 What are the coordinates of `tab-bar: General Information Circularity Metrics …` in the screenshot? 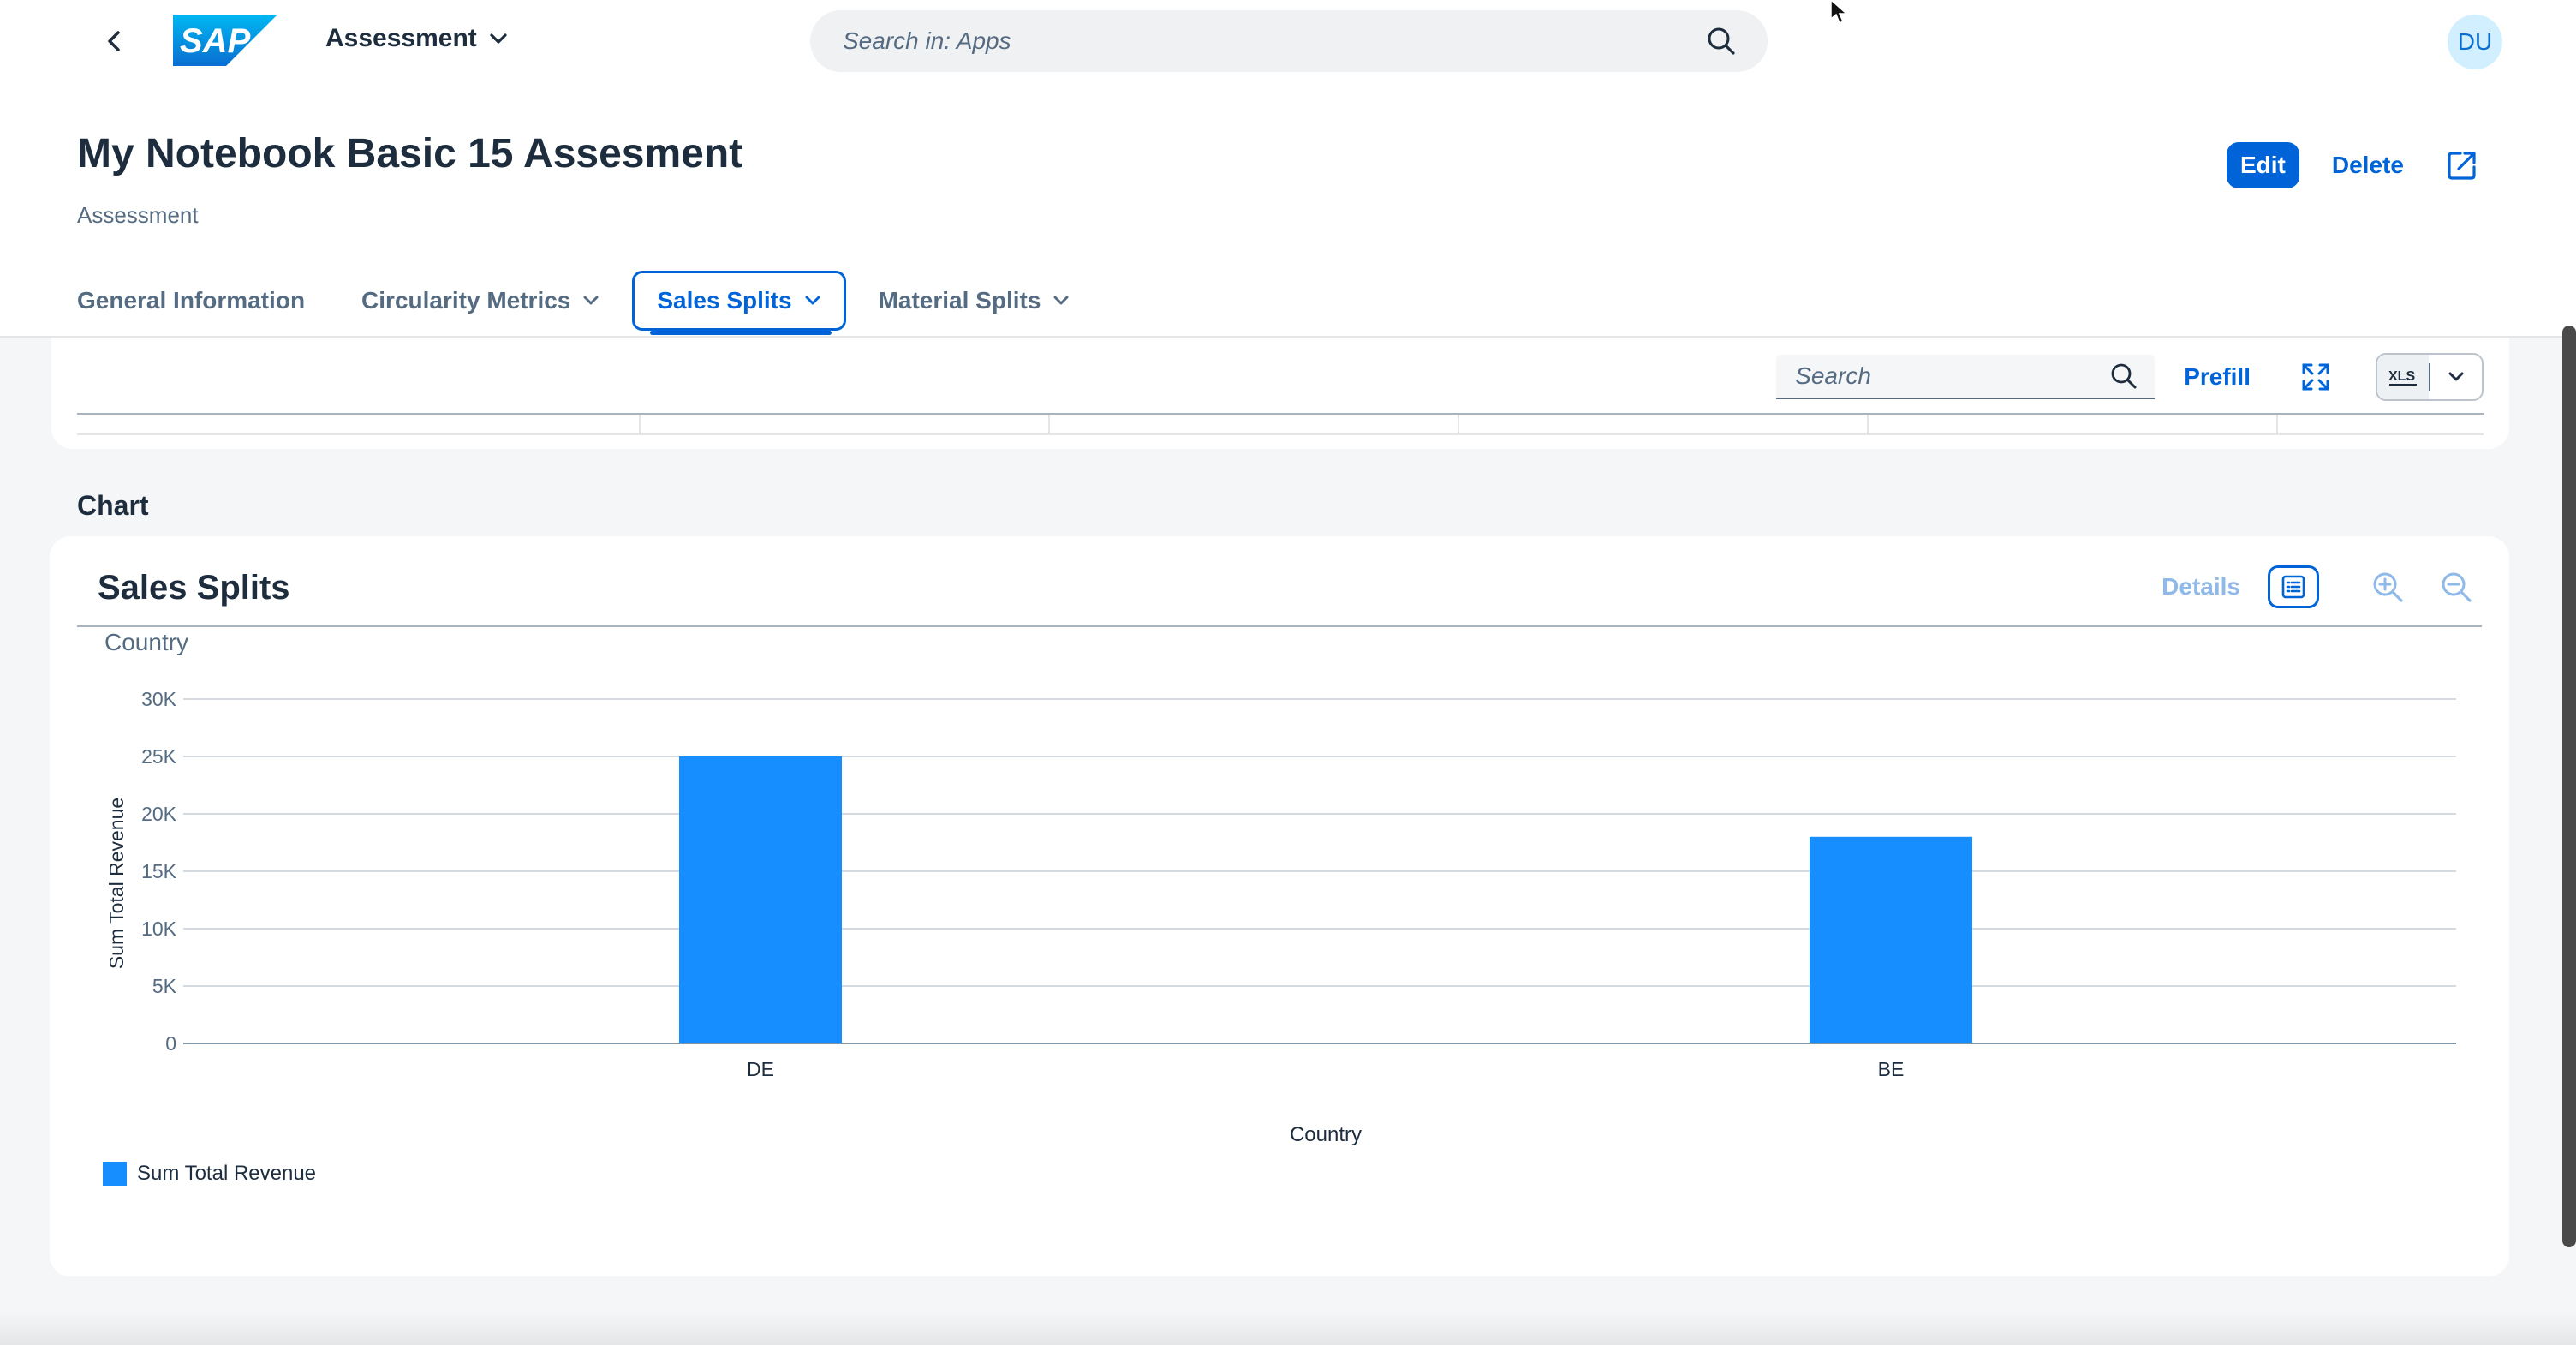 It's located at (602, 305).